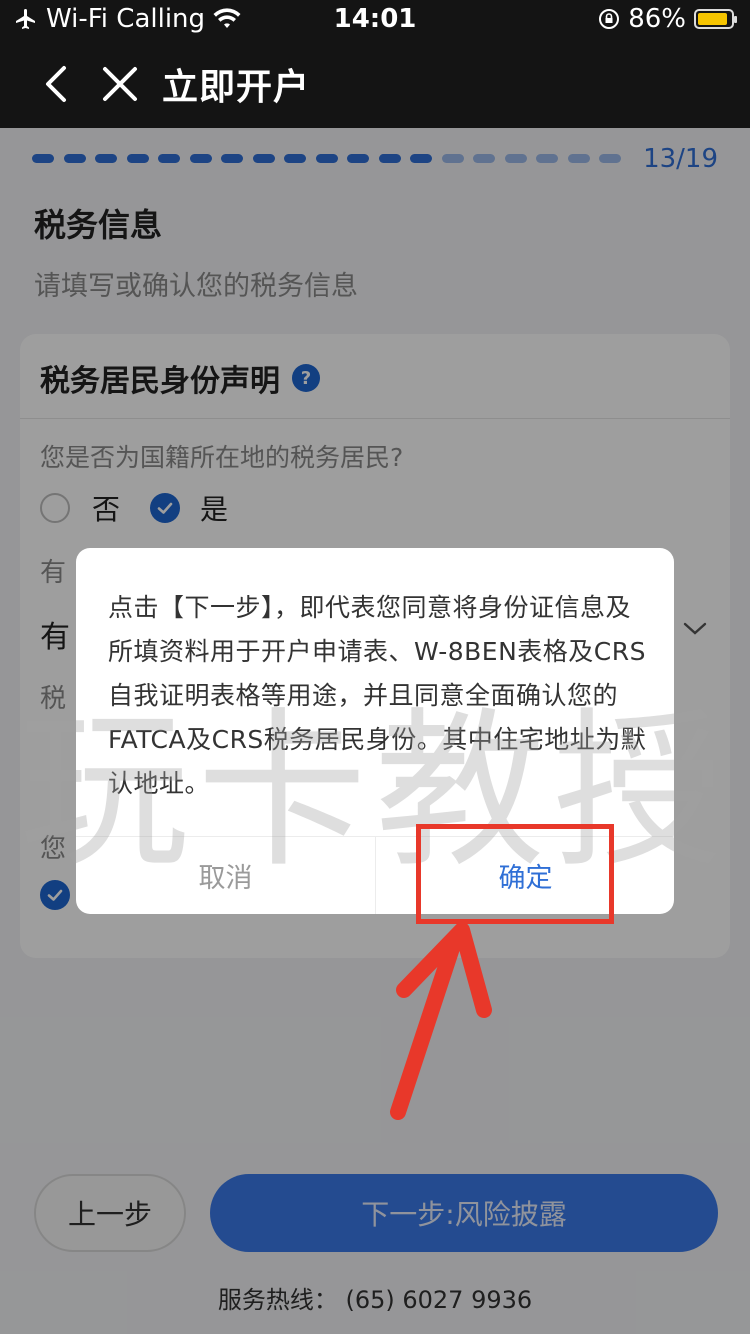  I want to click on battery-percent: 86%, so click(657, 19).